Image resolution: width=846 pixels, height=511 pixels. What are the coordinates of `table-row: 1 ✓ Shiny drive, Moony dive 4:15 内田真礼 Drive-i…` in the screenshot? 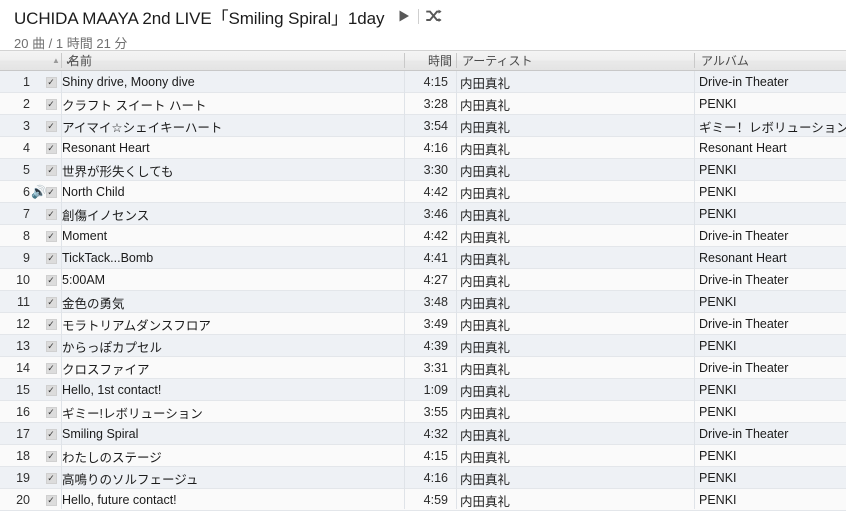 It's located at (423, 82).